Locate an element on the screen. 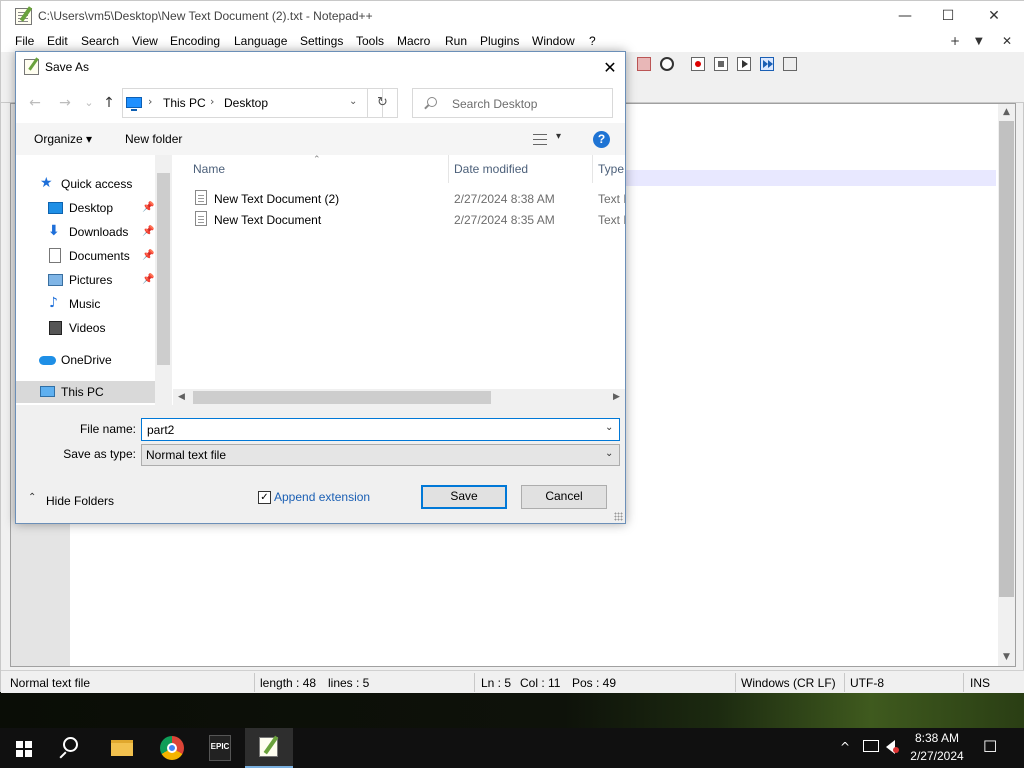 The image size is (1024, 768). menu-plugins: Plugins is located at coordinates (499, 41).